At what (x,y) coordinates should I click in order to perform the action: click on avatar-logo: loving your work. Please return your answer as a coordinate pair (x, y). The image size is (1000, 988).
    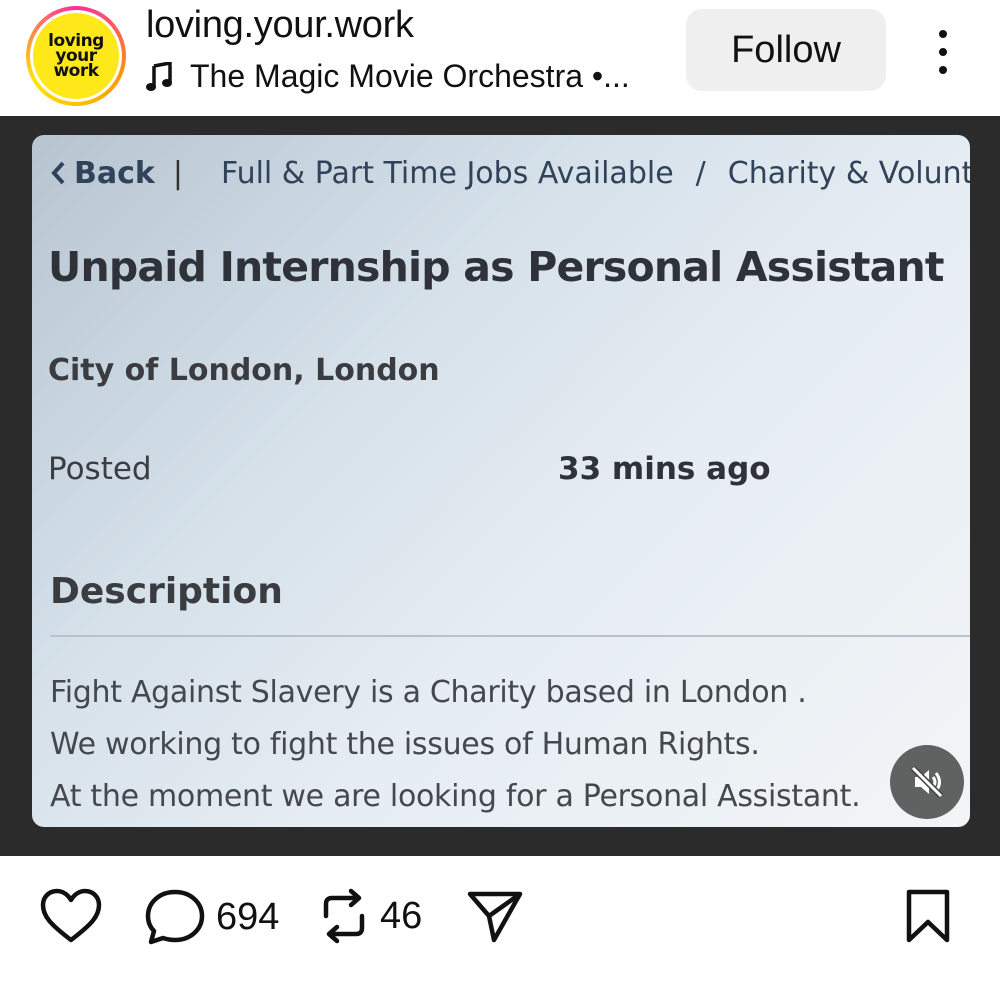
    Looking at the image, I should click on (76, 56).